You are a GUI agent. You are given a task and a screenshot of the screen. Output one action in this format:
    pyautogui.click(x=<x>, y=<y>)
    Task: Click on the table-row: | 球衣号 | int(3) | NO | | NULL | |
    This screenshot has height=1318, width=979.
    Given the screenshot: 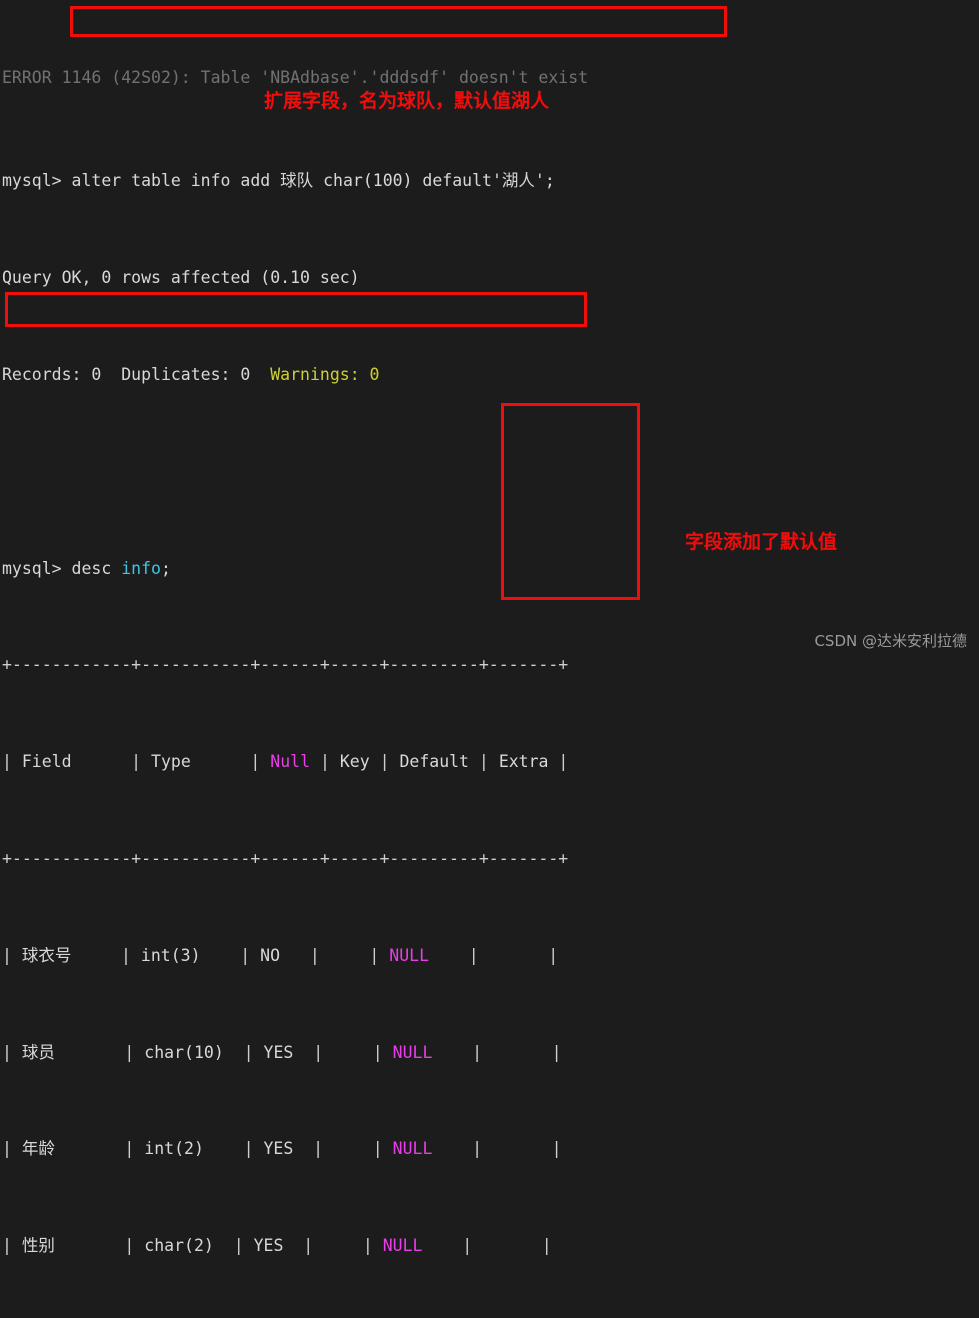 What is the action you would take?
    pyautogui.click(x=280, y=955)
    